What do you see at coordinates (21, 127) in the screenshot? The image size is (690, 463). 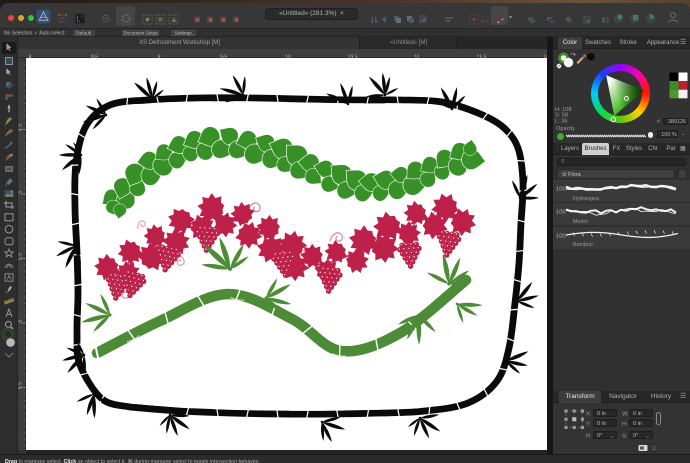 I see `svg-text: 4.5` at bounding box center [21, 127].